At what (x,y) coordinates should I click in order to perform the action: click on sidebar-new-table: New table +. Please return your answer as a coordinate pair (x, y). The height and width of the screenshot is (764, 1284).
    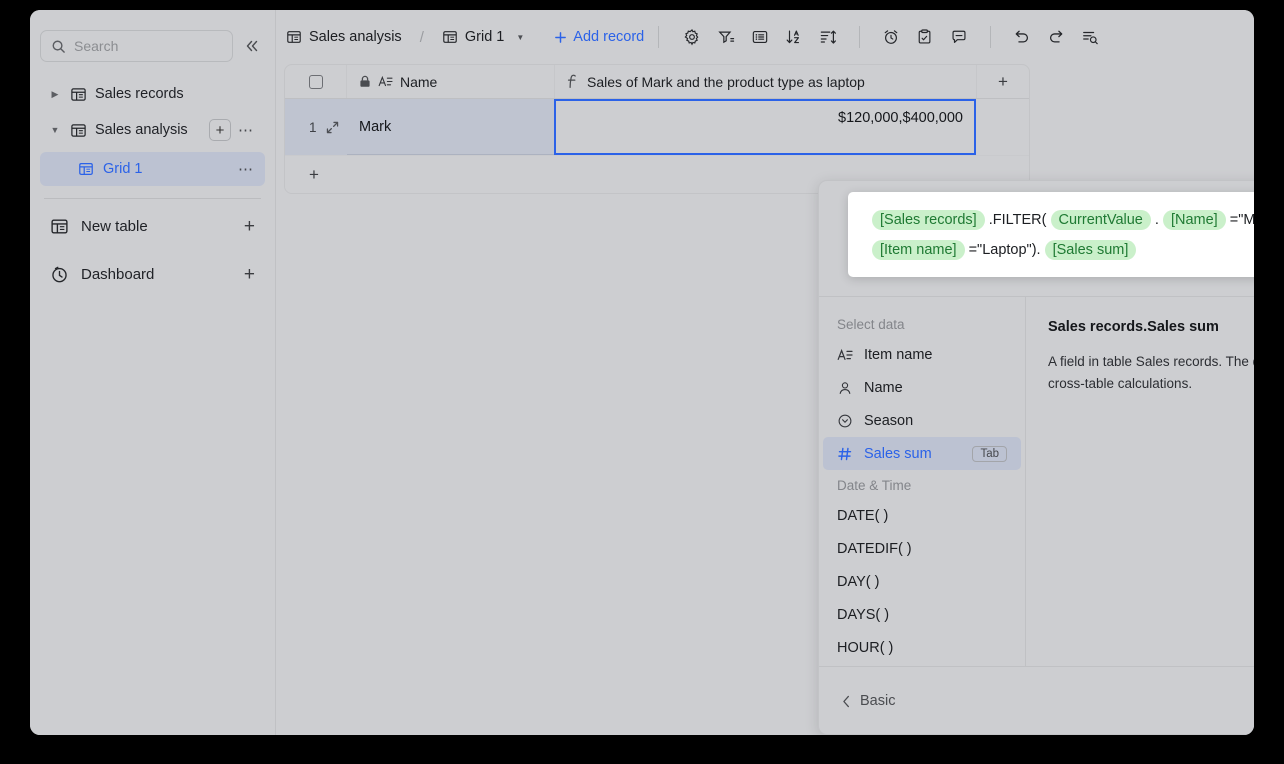
    Looking at the image, I should click on (152, 226).